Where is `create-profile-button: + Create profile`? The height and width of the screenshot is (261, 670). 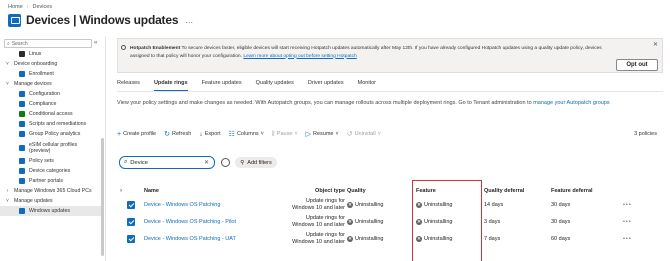
create-profile-button: + Create profile is located at coordinates (136, 134).